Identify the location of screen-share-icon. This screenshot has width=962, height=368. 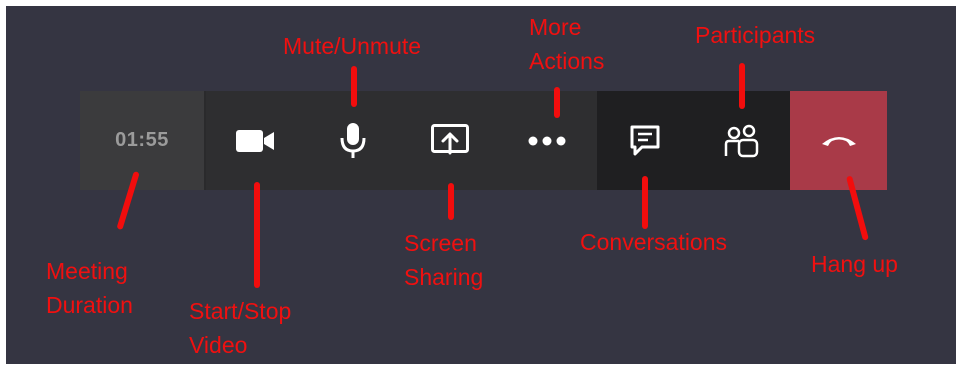
(450, 141).